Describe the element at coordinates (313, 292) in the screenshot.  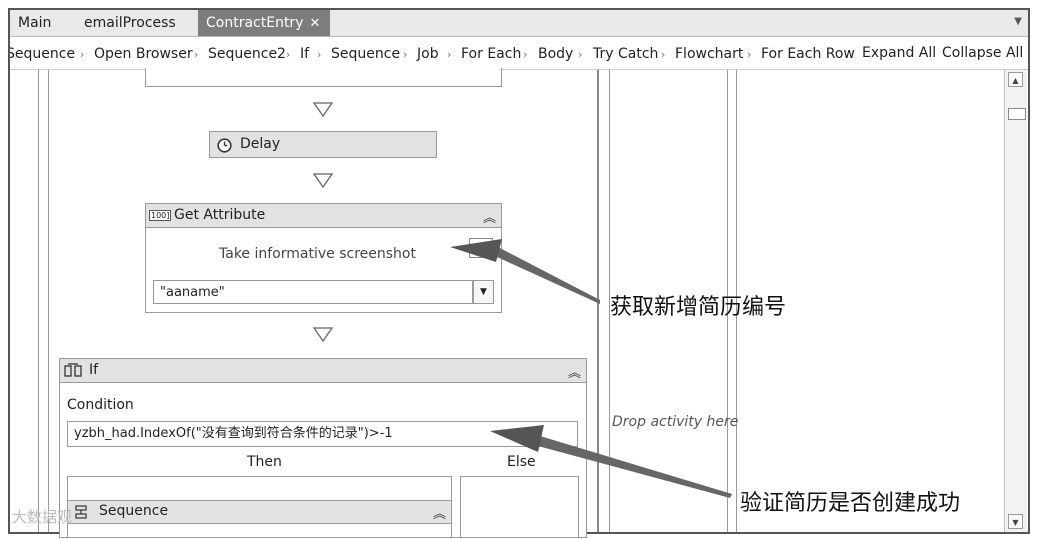
I see `attribute-selector-field: "aaname"` at that location.